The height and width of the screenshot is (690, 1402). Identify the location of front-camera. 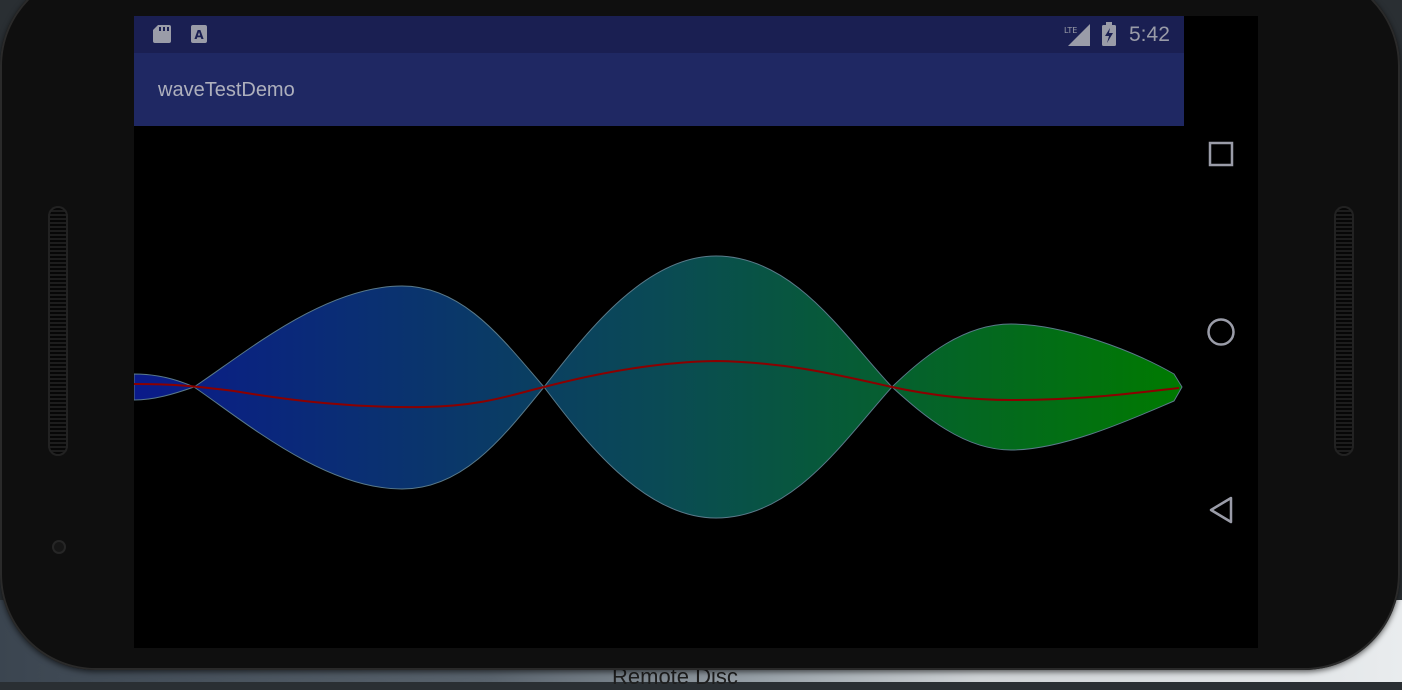
(59, 547).